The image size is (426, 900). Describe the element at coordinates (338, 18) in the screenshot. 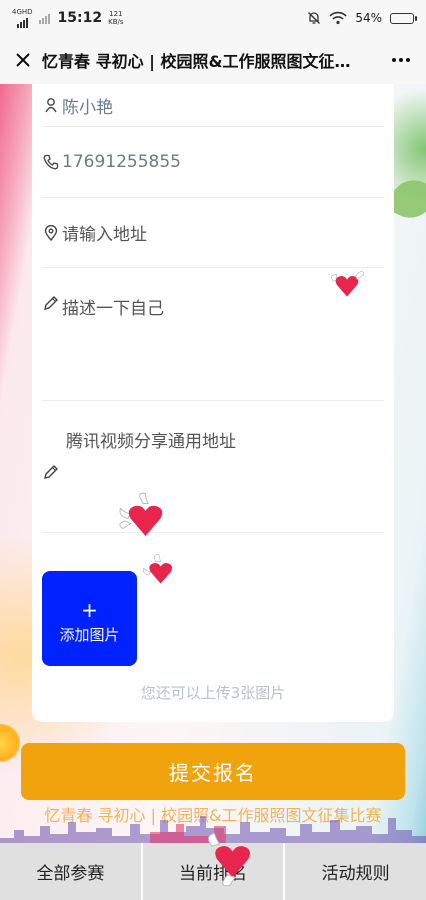

I see `wifi-icon` at that location.